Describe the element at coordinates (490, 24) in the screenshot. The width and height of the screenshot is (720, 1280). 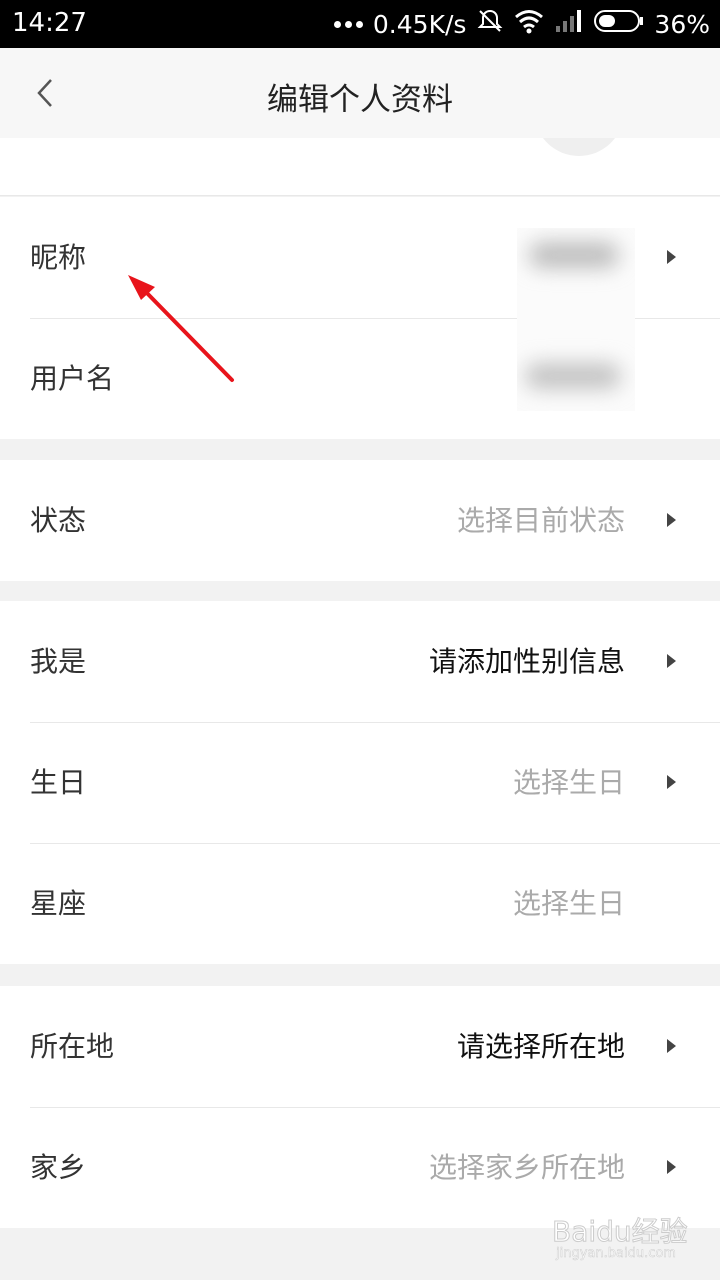
I see `mute-icon` at that location.